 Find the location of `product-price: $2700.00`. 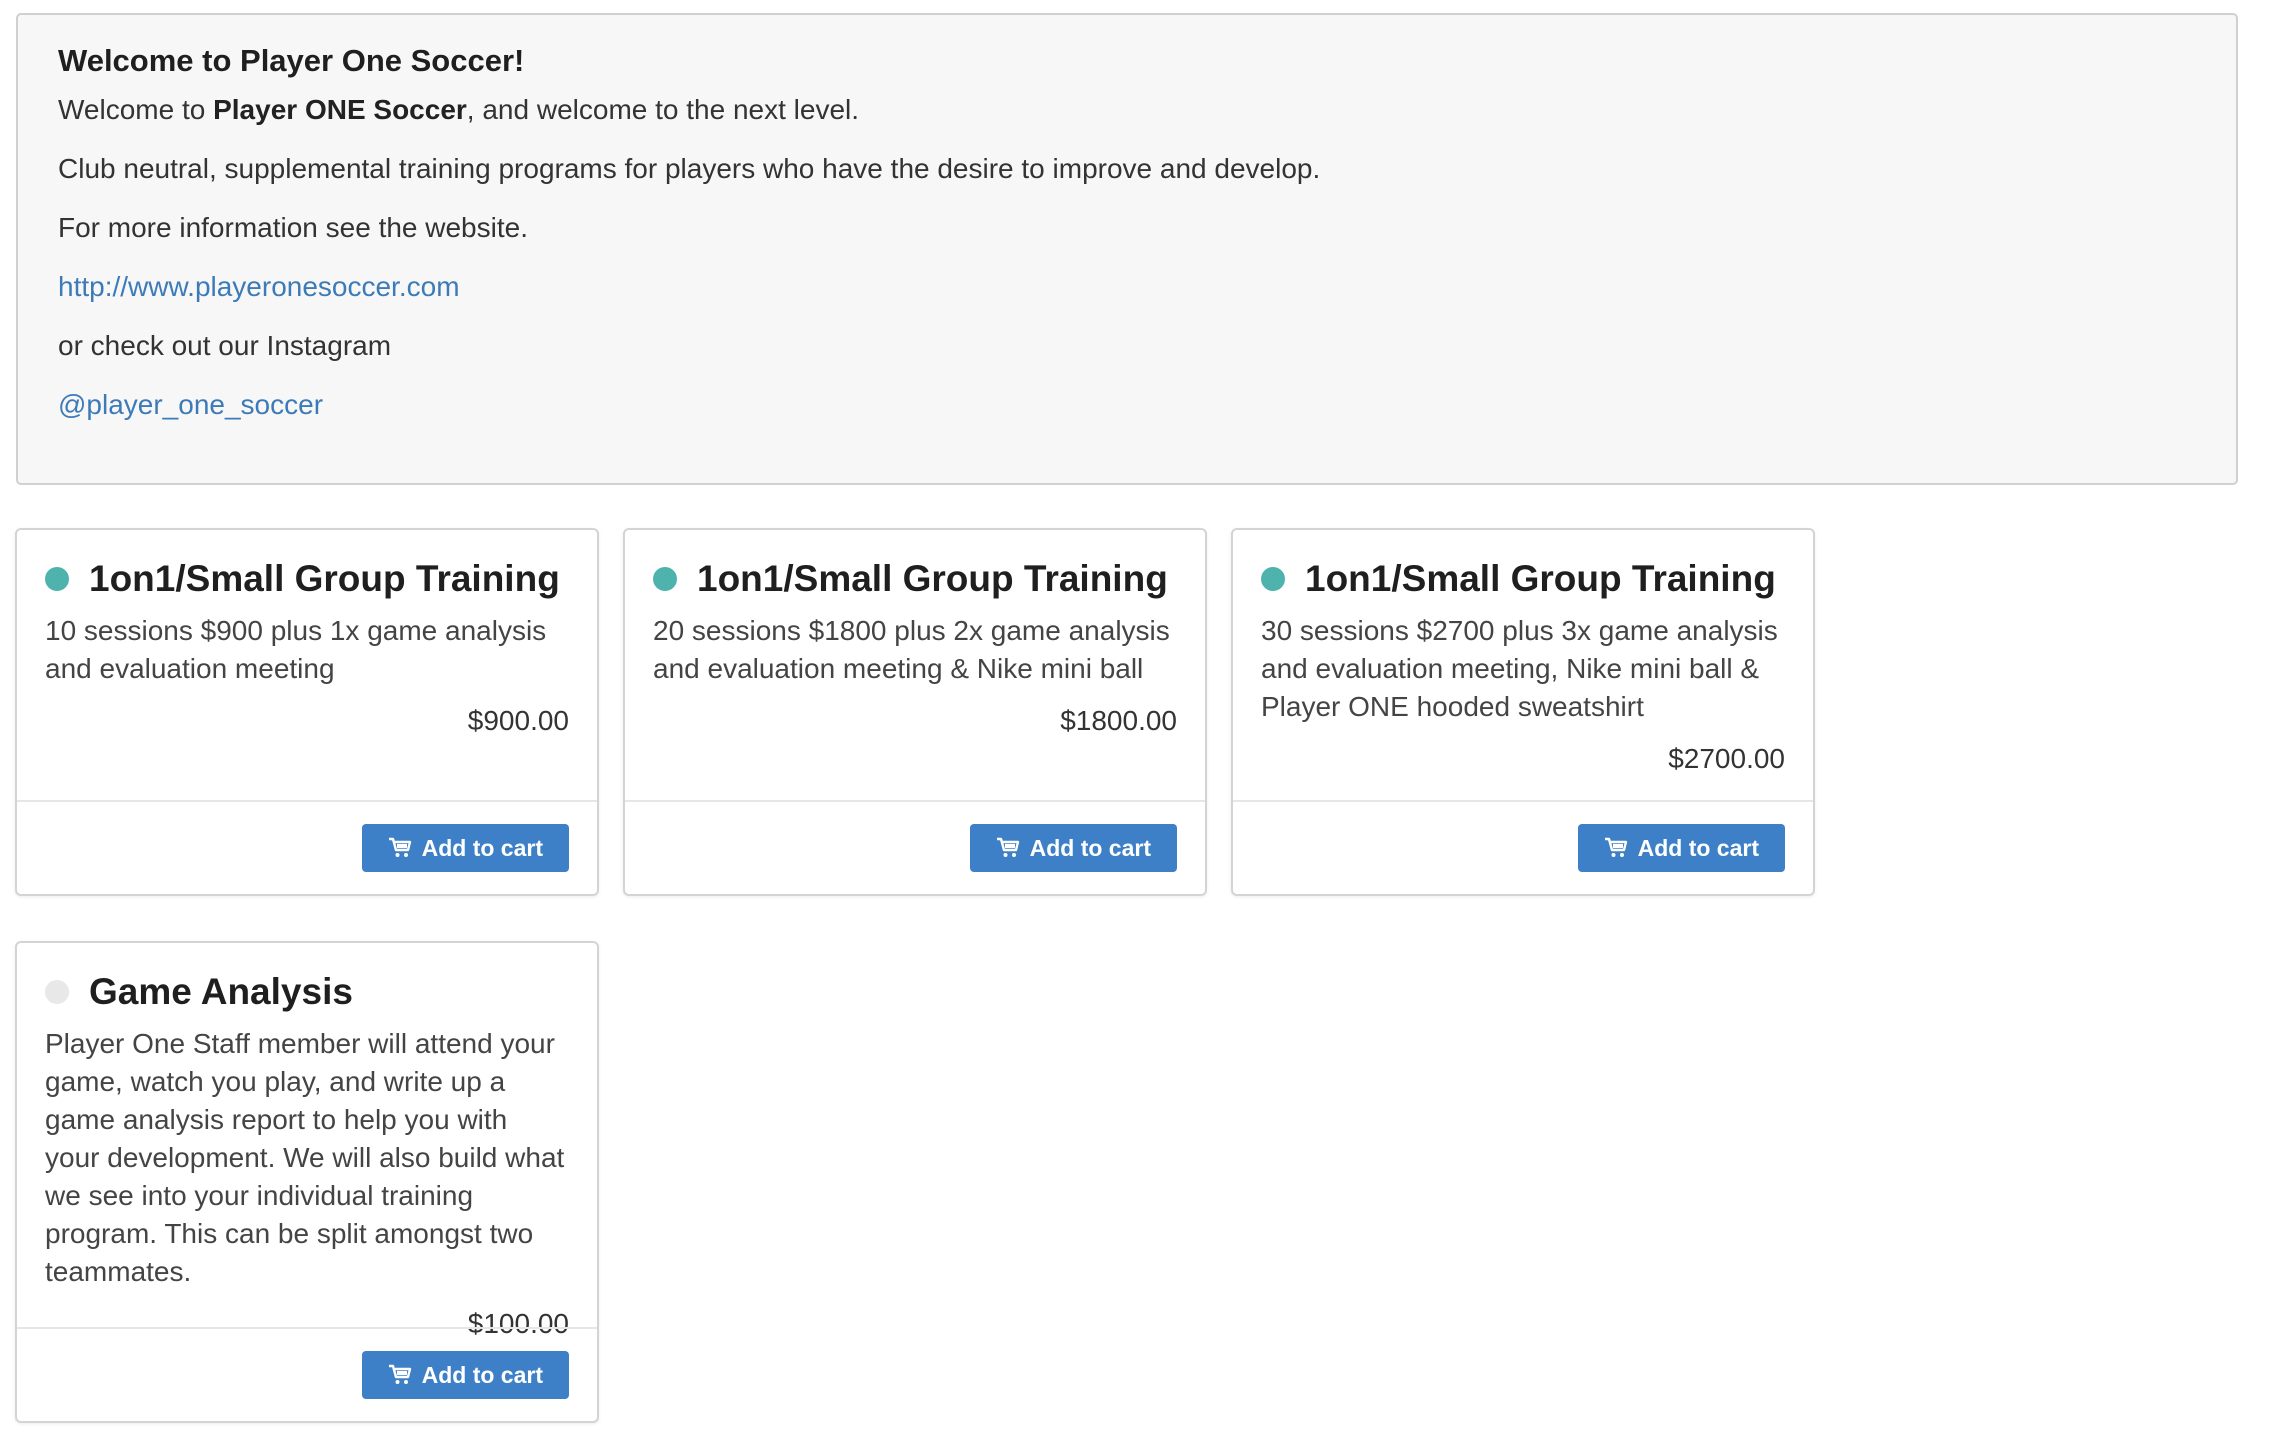

product-price: $2700.00 is located at coordinates (1726, 758).